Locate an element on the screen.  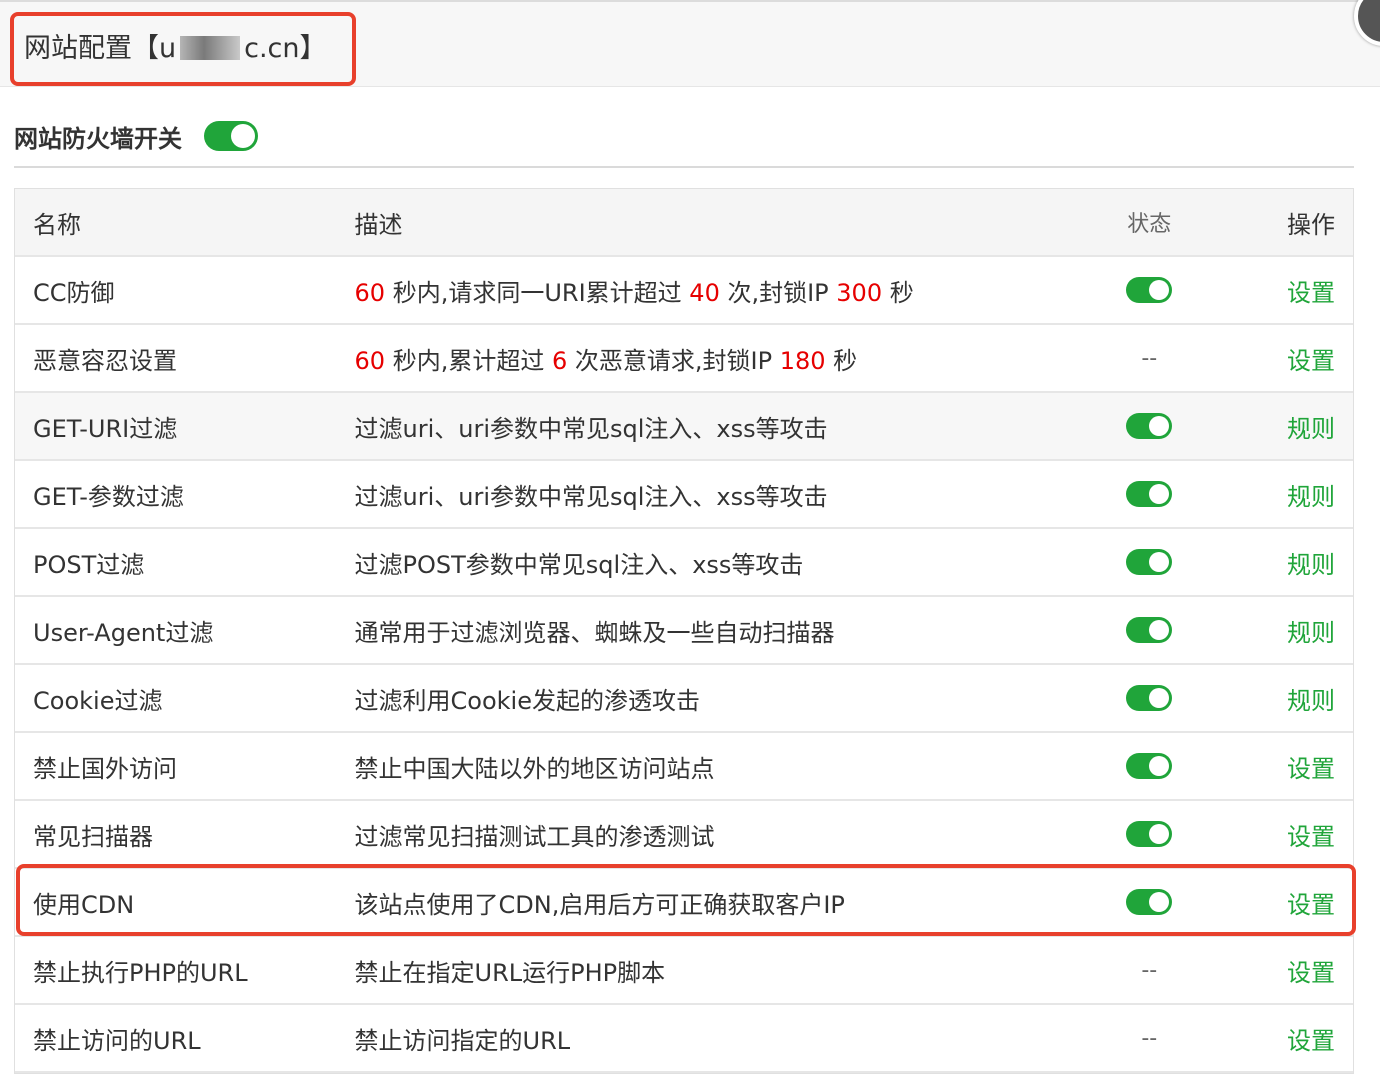
table-row: 禁止执行PHP的URL 禁止在指定URL运行PHP脚本 -- 设置 is located at coordinates (684, 971).